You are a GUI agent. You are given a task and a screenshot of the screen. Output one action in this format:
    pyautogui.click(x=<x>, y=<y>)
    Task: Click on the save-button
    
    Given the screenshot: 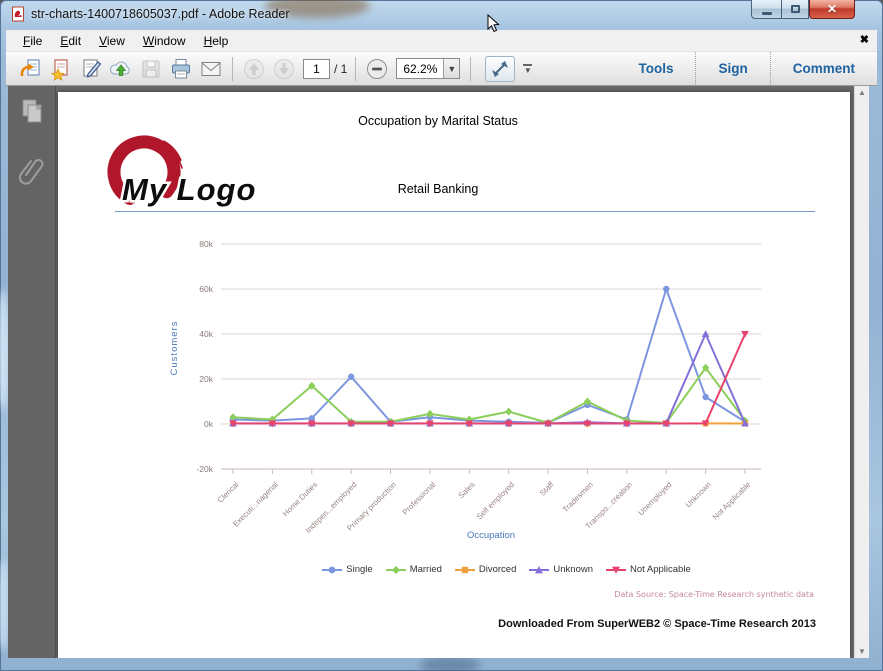 What is the action you would take?
    pyautogui.click(x=151, y=69)
    